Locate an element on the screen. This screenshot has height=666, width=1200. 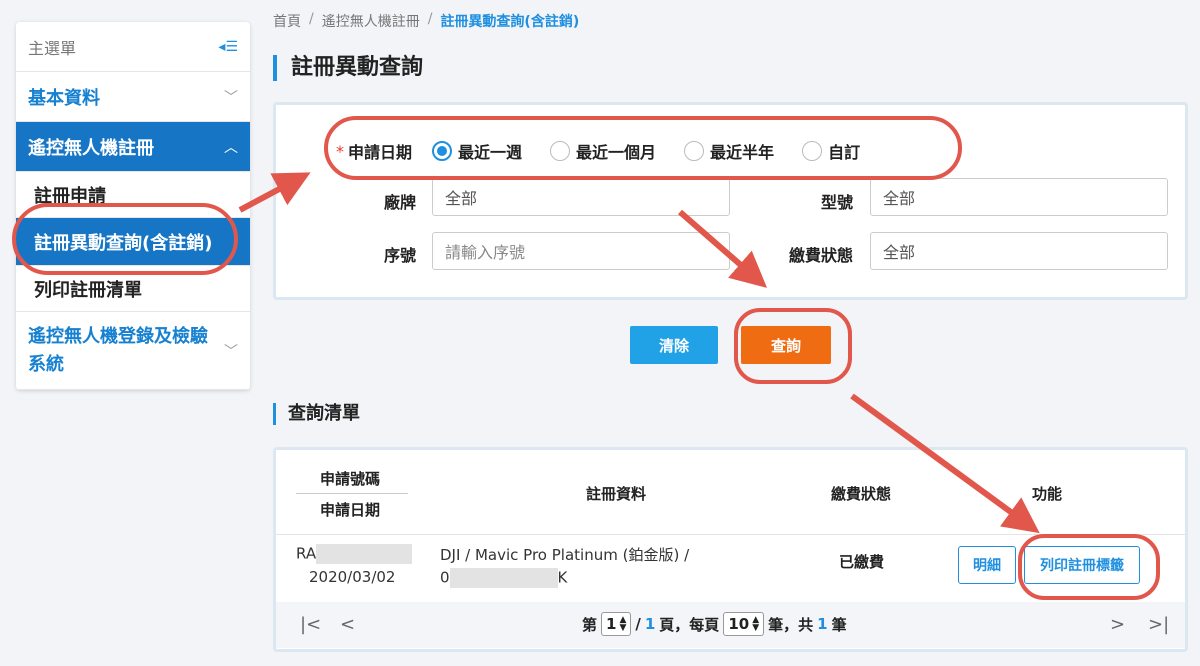
serial-label: 序號 is located at coordinates (399, 255).